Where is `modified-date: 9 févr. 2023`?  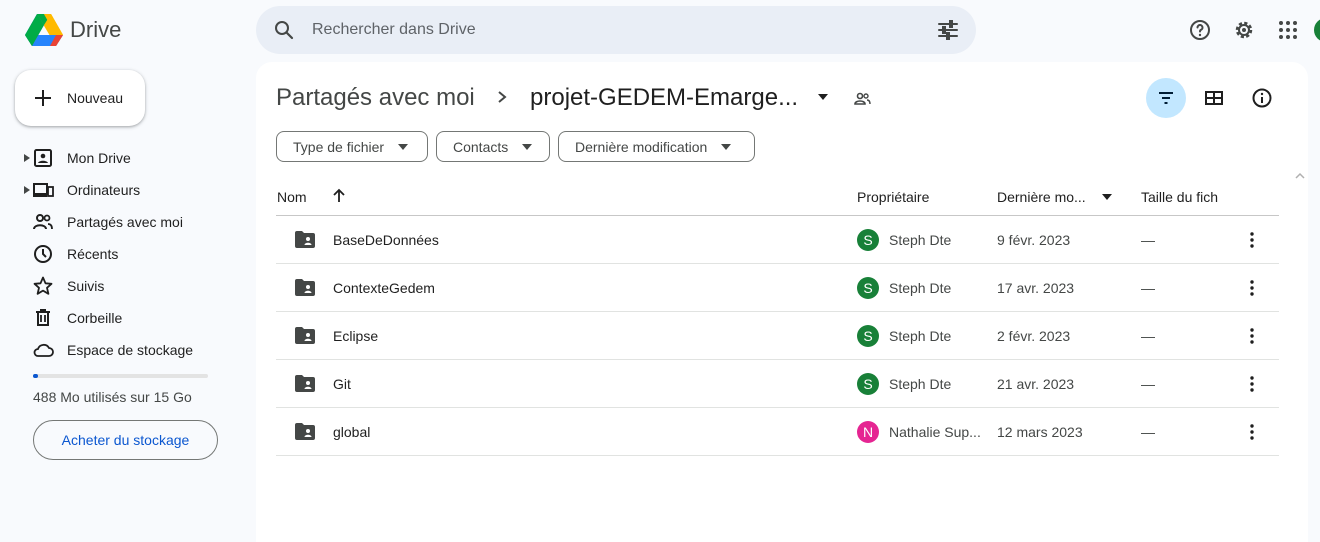 modified-date: 9 févr. 2023 is located at coordinates (1034, 240).